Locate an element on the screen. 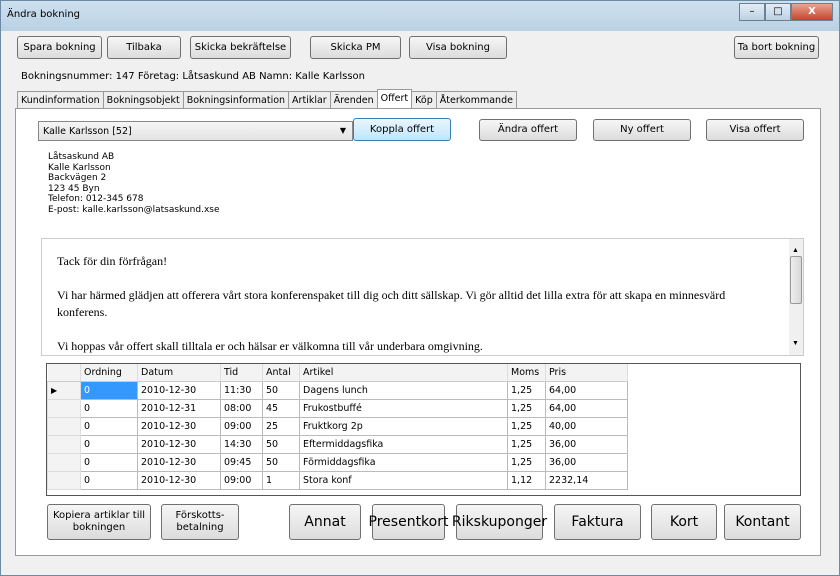  send-pm-button: Skicka PM is located at coordinates (355, 47).